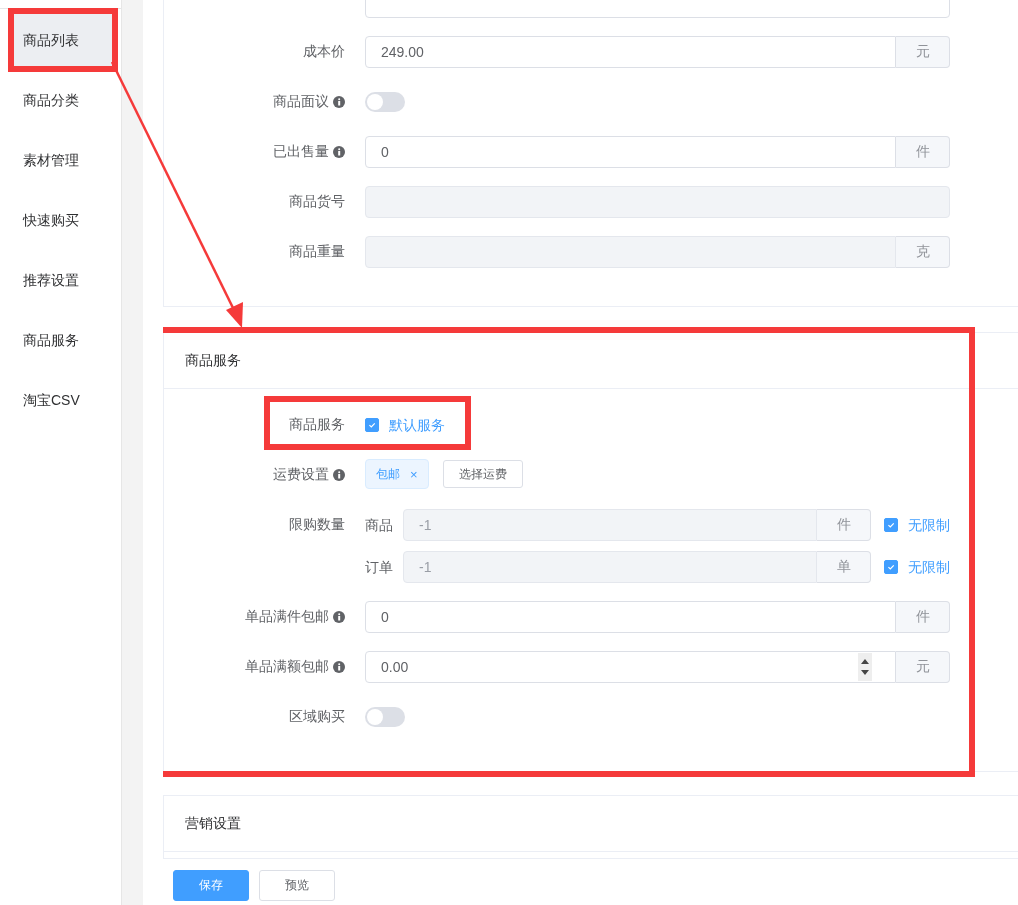  I want to click on field-label: 商品面议, so click(301, 102).